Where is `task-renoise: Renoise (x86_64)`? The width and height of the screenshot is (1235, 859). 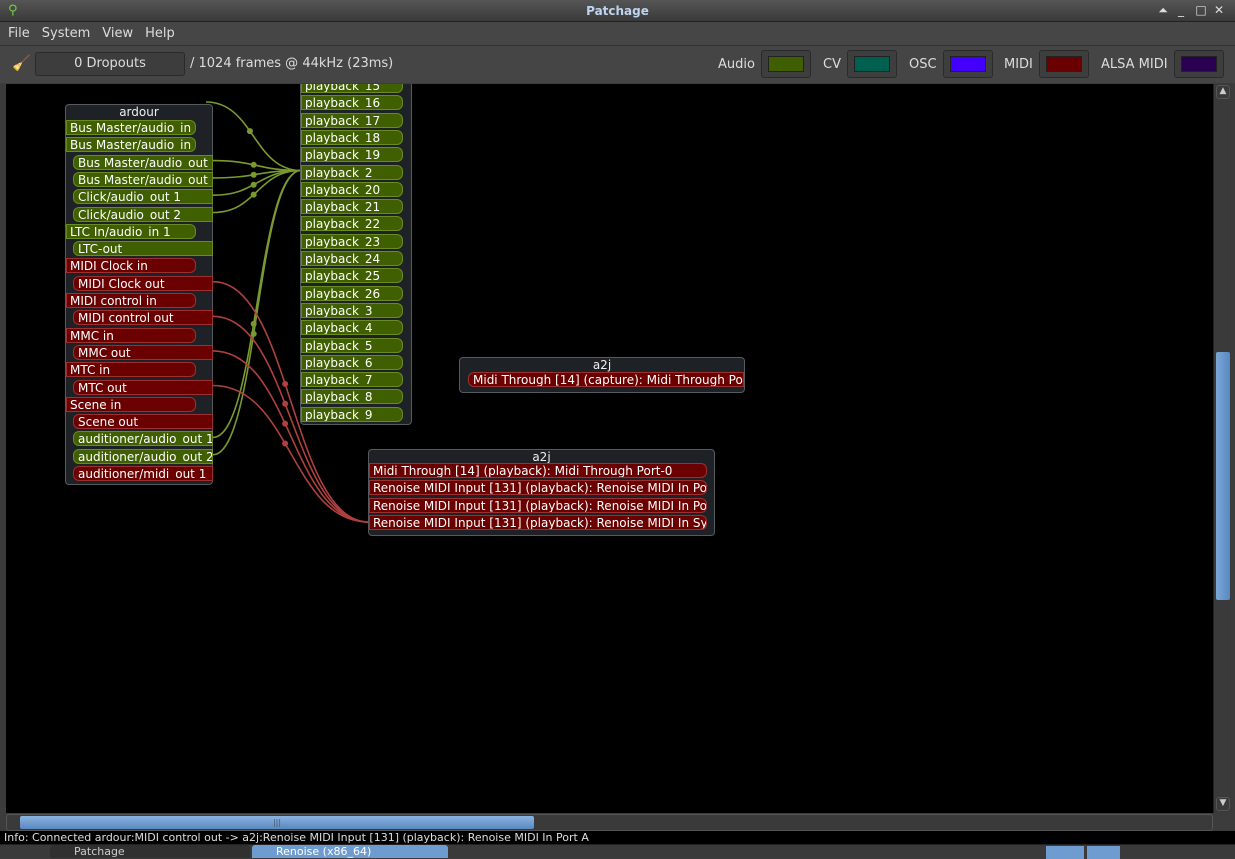 task-renoise: Renoise (x86_64) is located at coordinates (350, 851).